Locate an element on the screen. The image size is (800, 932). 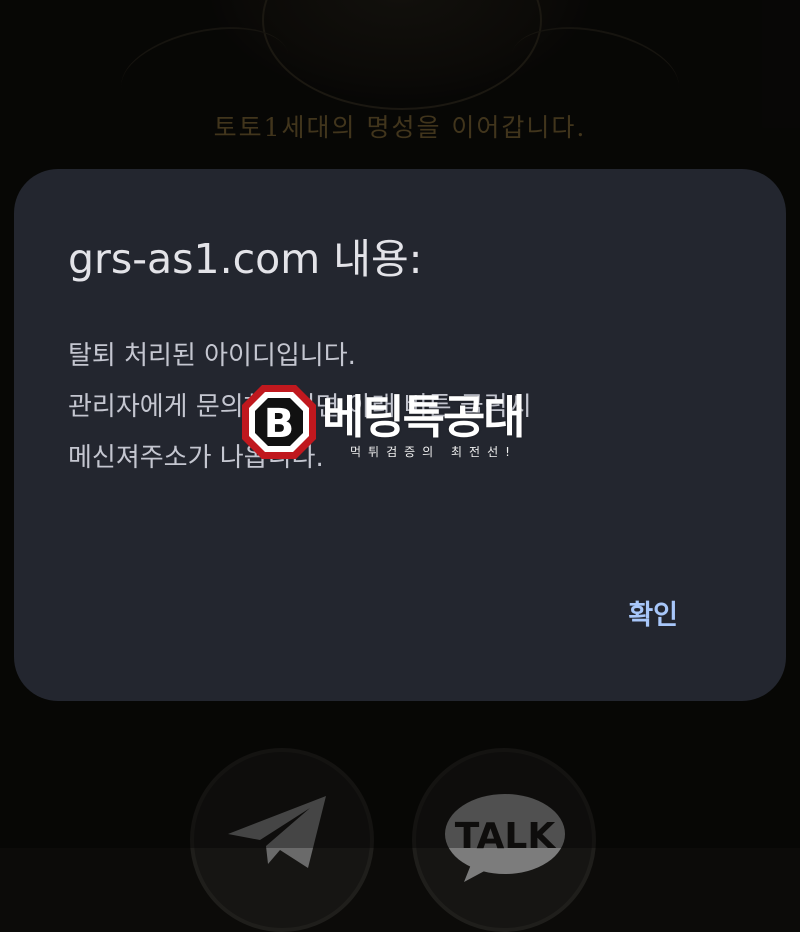
ok-button: 확인 is located at coordinates (653, 612).